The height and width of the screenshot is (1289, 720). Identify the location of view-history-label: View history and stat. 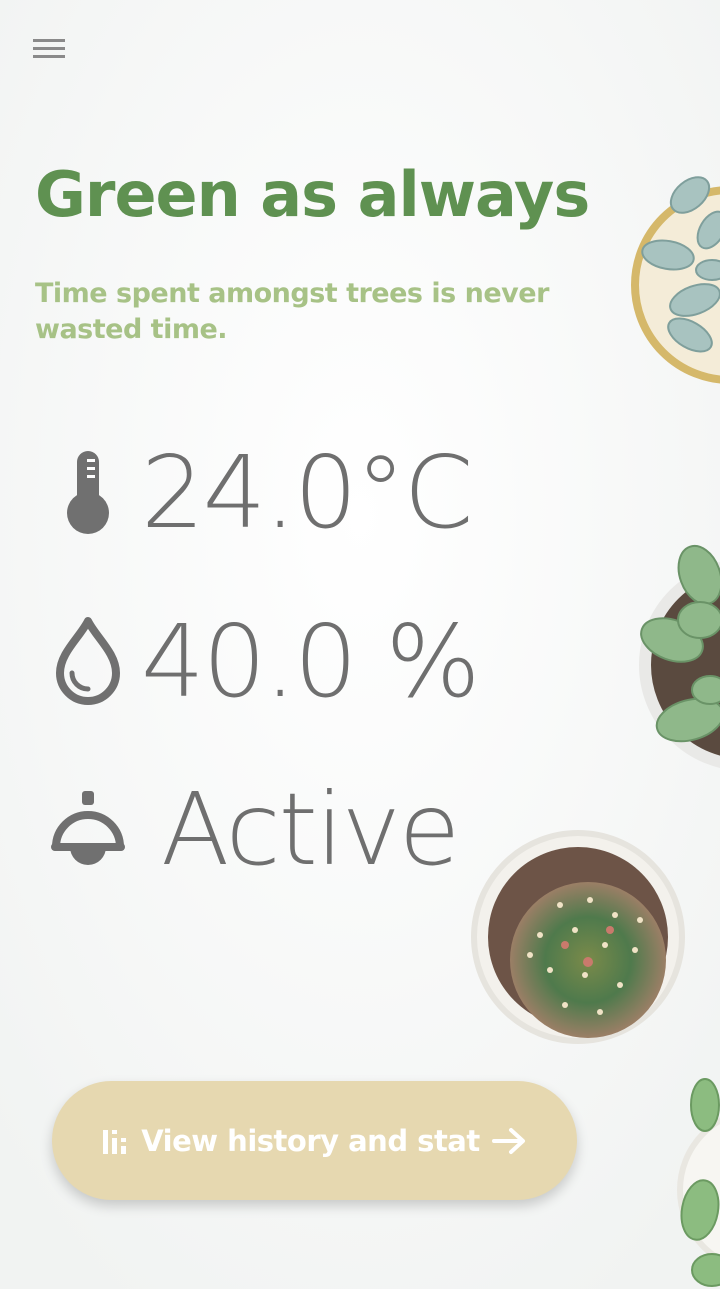
(310, 1140).